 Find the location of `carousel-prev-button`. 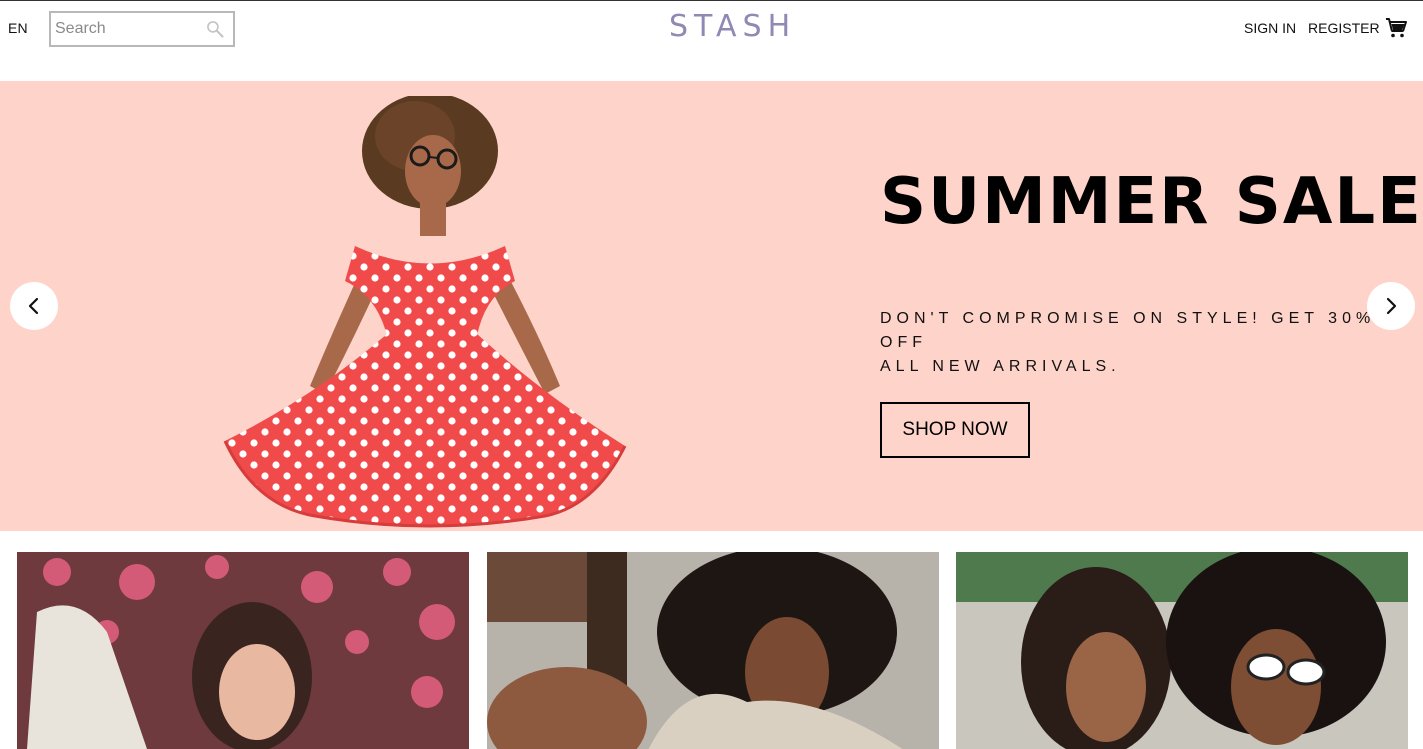

carousel-prev-button is located at coordinates (34, 306).